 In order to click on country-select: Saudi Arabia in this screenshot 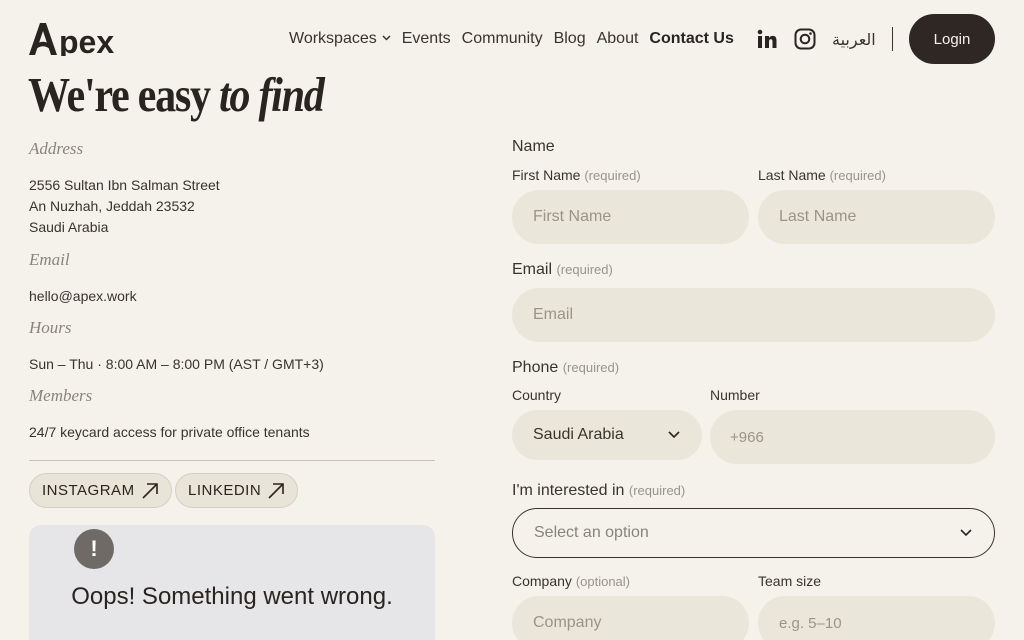, I will do `click(607, 435)`.